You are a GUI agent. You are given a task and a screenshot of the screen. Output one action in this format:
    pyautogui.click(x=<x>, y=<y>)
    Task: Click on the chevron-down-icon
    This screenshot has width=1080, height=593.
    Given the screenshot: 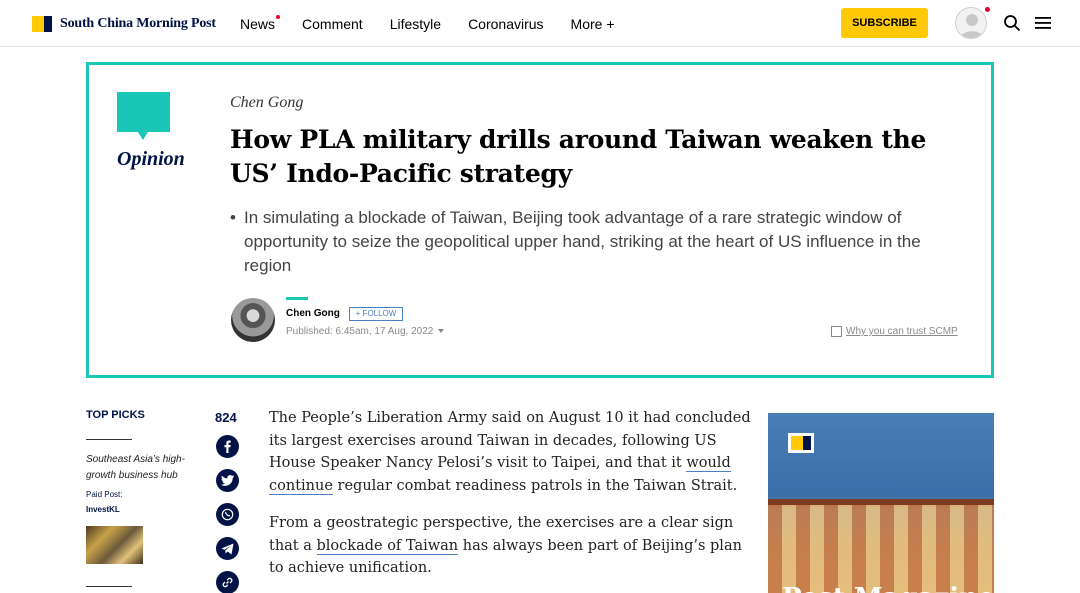 What is the action you would take?
    pyautogui.click(x=441, y=331)
    